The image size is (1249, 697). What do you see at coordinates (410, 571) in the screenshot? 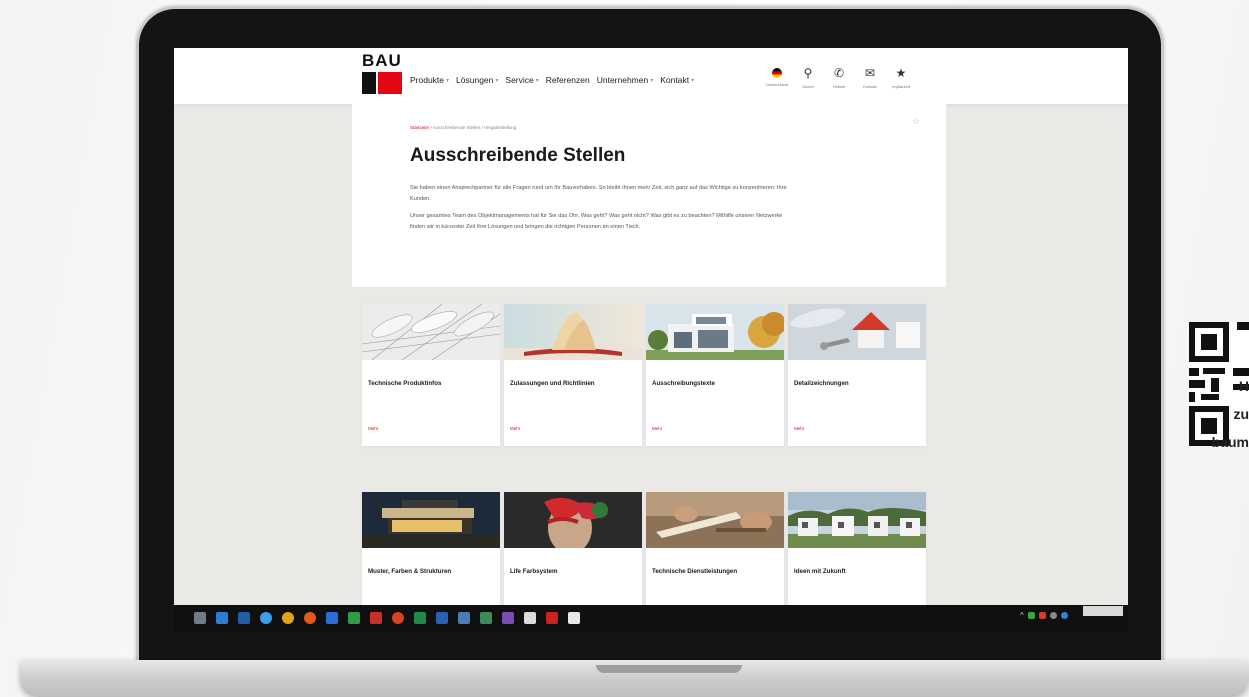
I see `tile-title: Muster, Farben & Strukturen` at bounding box center [410, 571].